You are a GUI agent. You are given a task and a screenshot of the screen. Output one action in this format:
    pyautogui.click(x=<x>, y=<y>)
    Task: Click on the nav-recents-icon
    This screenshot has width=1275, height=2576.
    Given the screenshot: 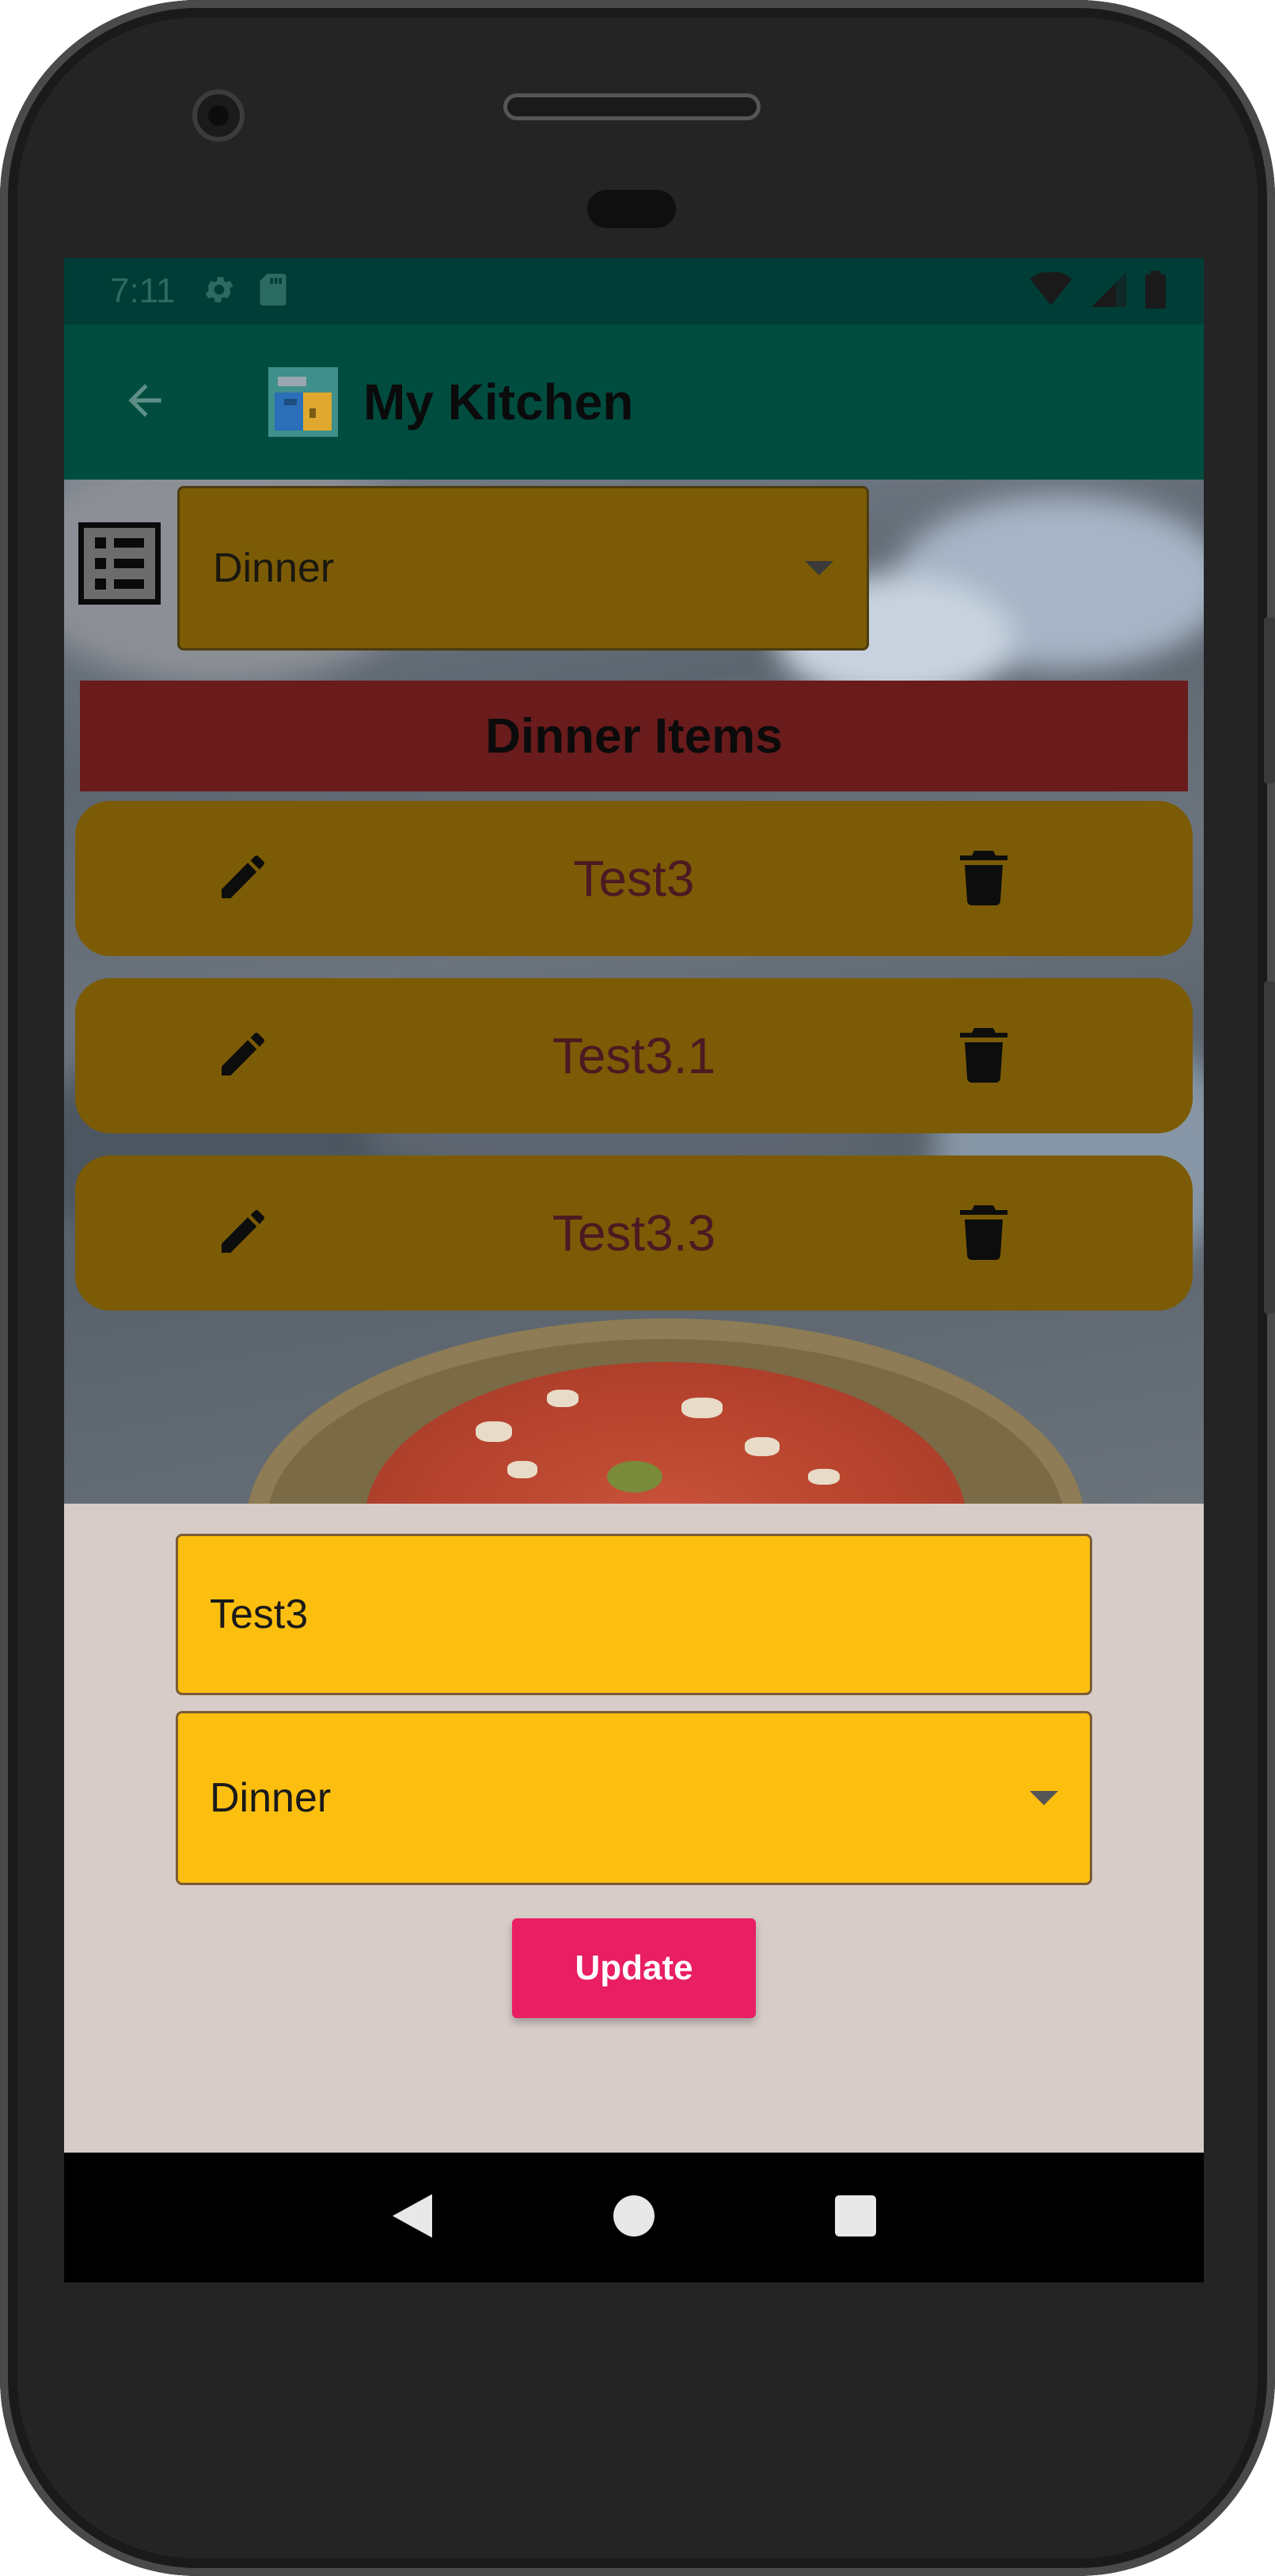 What is the action you would take?
    pyautogui.click(x=855, y=2217)
    